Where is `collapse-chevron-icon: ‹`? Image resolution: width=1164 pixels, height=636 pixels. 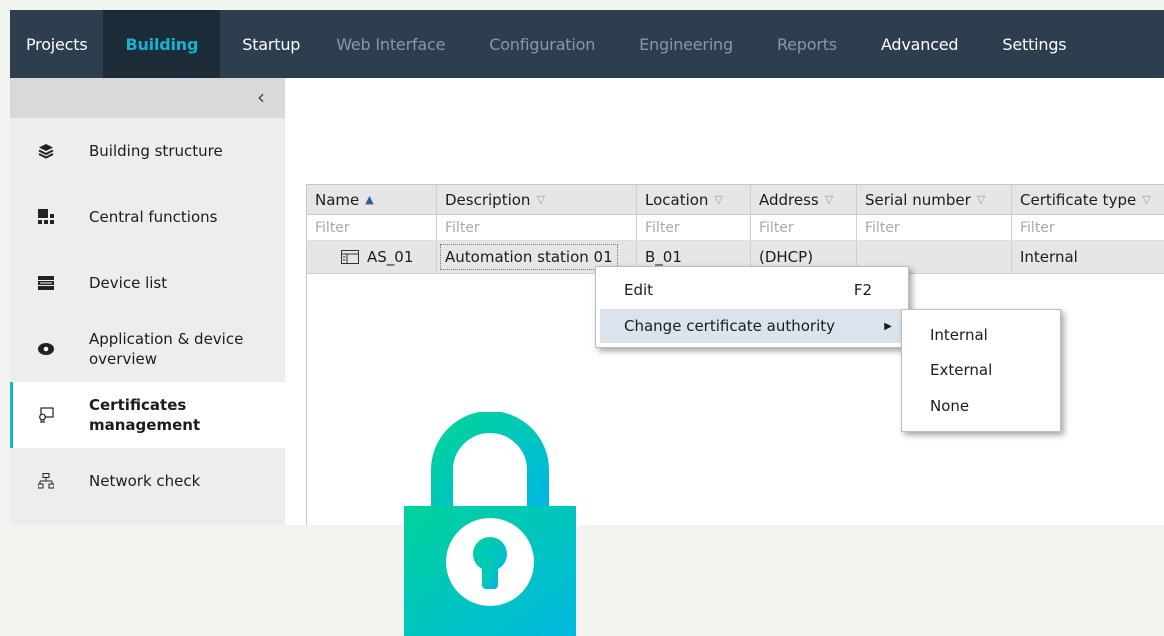 collapse-chevron-icon: ‹ is located at coordinates (261, 97).